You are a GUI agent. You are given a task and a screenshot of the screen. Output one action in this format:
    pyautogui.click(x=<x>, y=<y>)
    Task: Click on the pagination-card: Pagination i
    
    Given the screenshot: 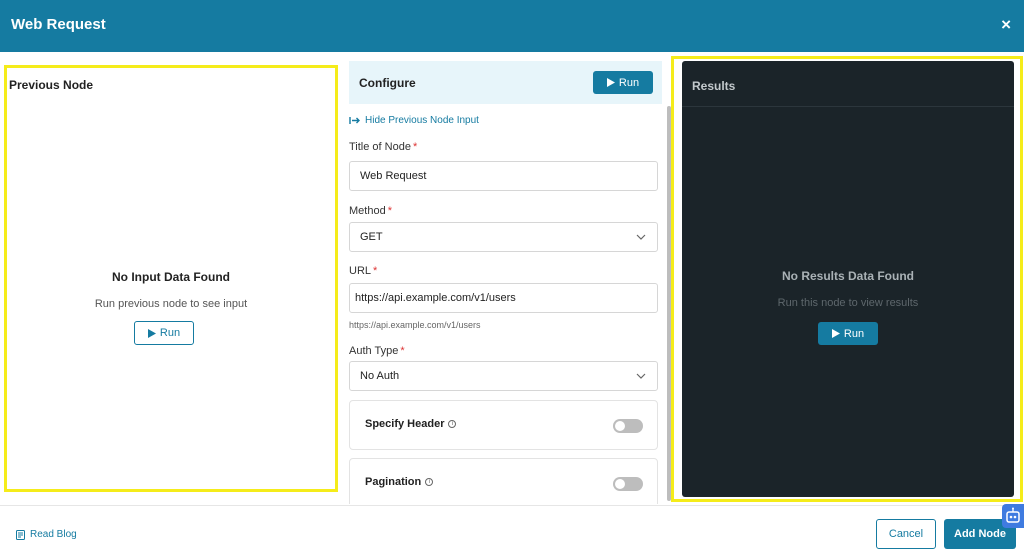 What is the action you would take?
    pyautogui.click(x=503, y=481)
    